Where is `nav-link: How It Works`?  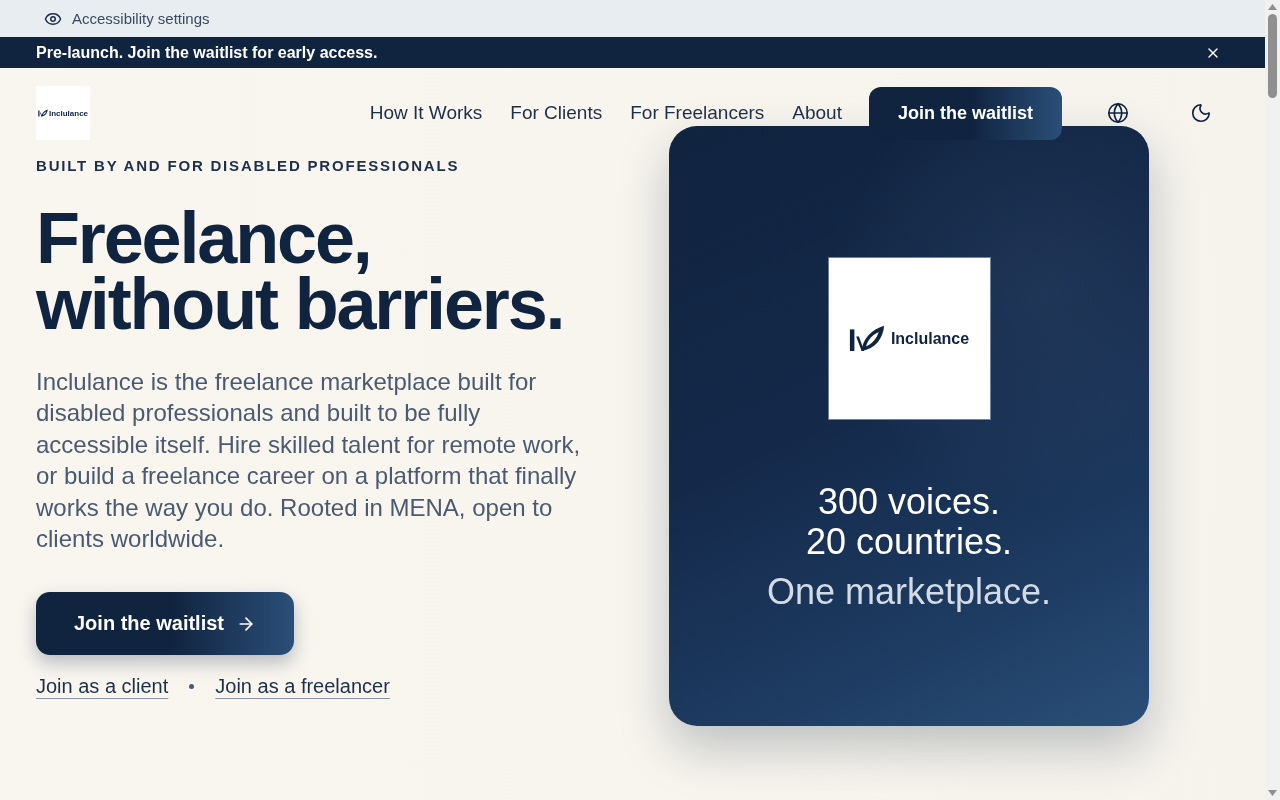 nav-link: How It Works is located at coordinates (426, 113).